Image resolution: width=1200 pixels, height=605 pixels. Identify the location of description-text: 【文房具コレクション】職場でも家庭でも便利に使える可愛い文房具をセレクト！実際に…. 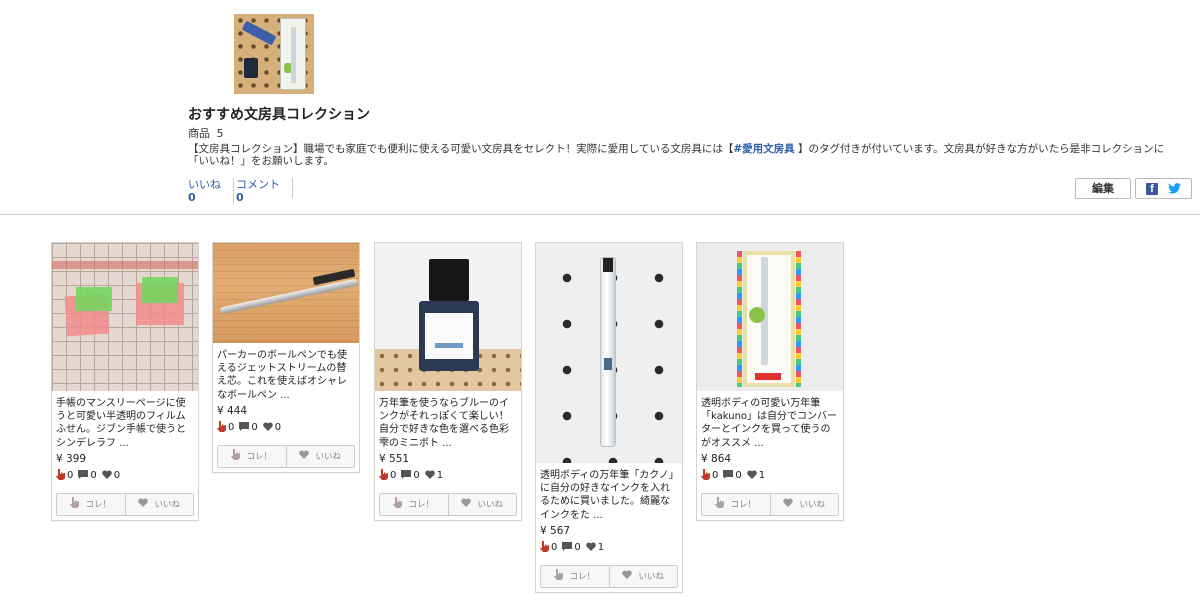
(461, 149).